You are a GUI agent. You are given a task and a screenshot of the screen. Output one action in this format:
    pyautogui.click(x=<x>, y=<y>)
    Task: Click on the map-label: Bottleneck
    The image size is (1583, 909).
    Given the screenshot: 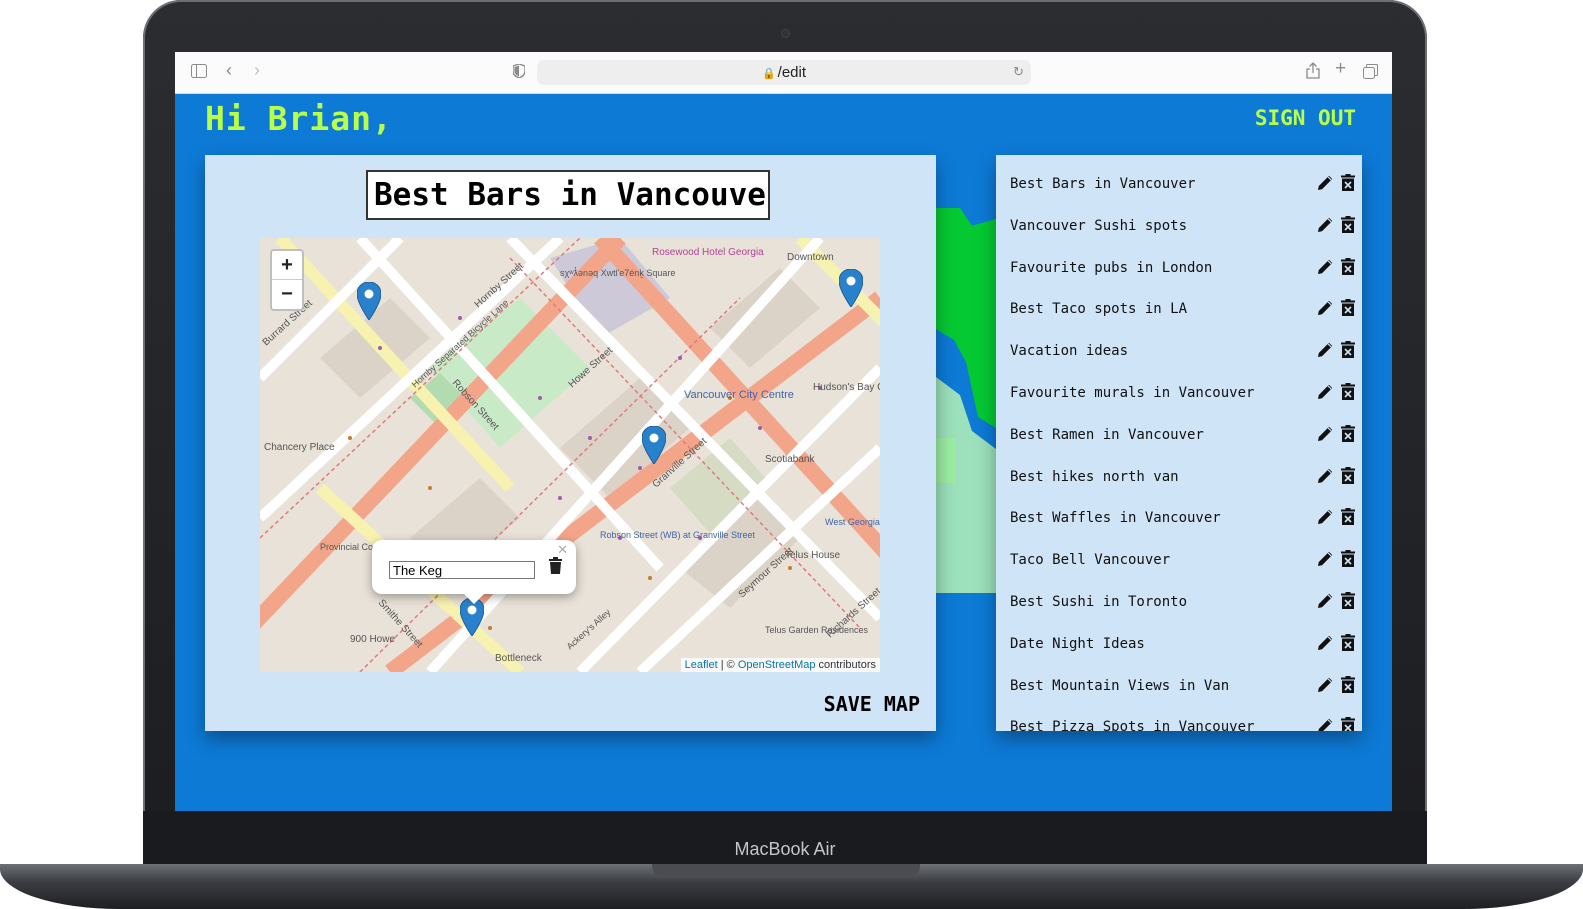 What is the action you would take?
    pyautogui.click(x=519, y=658)
    